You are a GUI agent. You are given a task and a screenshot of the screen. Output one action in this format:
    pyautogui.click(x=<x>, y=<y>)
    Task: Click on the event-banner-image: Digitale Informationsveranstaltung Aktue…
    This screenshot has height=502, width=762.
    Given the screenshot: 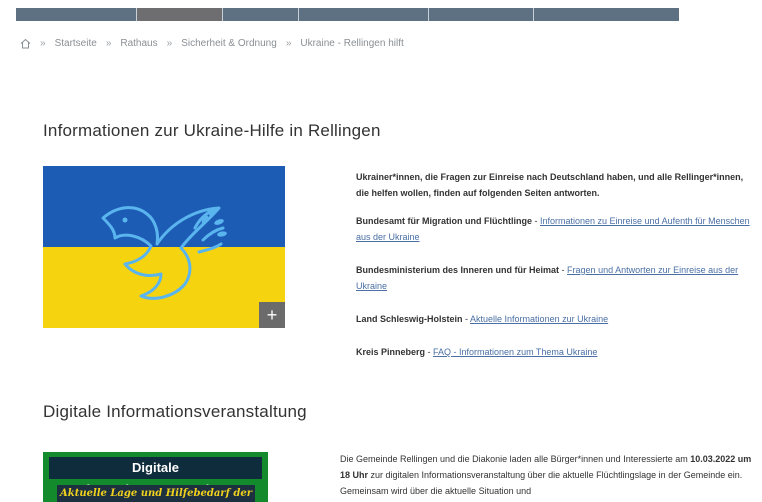 What is the action you would take?
    pyautogui.click(x=155, y=477)
    